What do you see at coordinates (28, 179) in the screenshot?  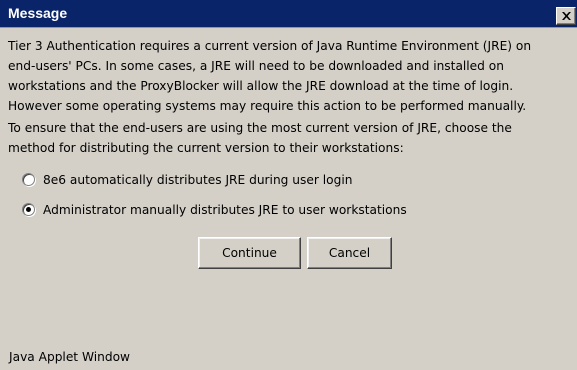 I see `radio-button-auto-distribute` at bounding box center [28, 179].